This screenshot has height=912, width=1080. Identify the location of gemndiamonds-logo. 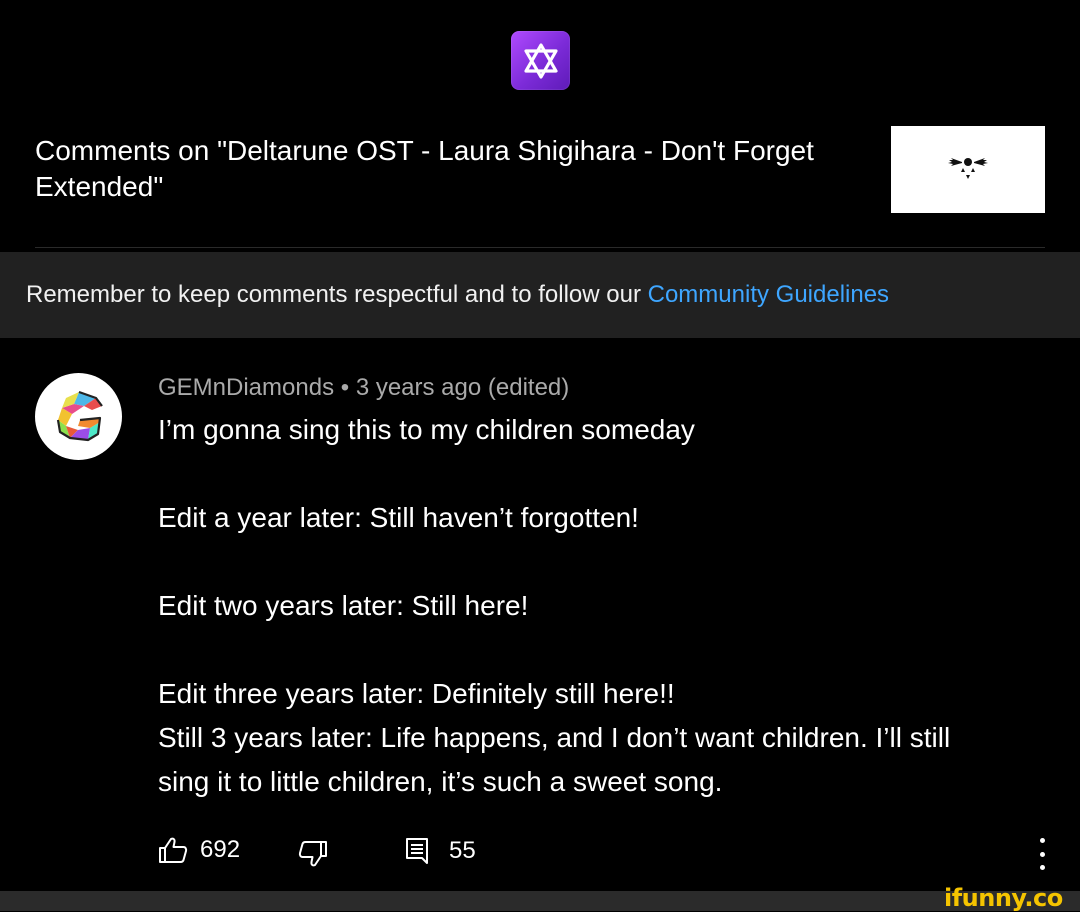
(79, 415).